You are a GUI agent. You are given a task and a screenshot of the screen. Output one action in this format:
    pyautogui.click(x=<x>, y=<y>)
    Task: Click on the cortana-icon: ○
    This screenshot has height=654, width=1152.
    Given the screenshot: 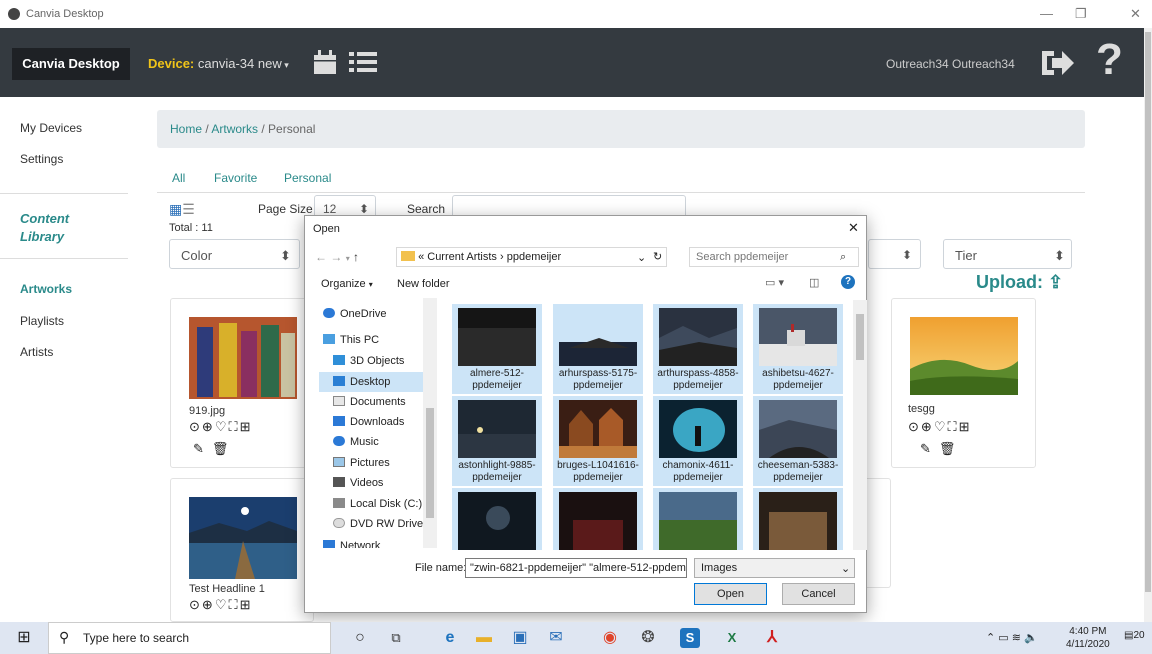 What is the action you would take?
    pyautogui.click(x=360, y=638)
    